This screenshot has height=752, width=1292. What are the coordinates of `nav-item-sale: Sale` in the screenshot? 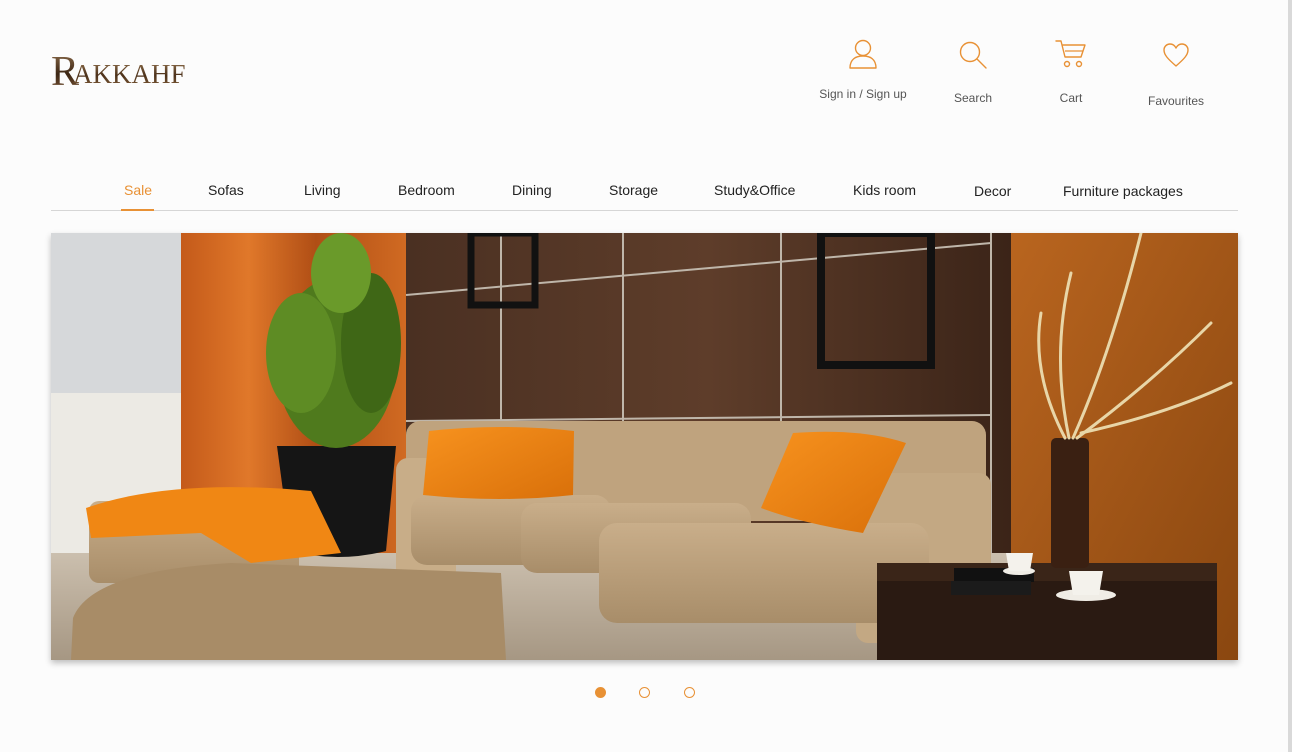 It's located at (138, 190).